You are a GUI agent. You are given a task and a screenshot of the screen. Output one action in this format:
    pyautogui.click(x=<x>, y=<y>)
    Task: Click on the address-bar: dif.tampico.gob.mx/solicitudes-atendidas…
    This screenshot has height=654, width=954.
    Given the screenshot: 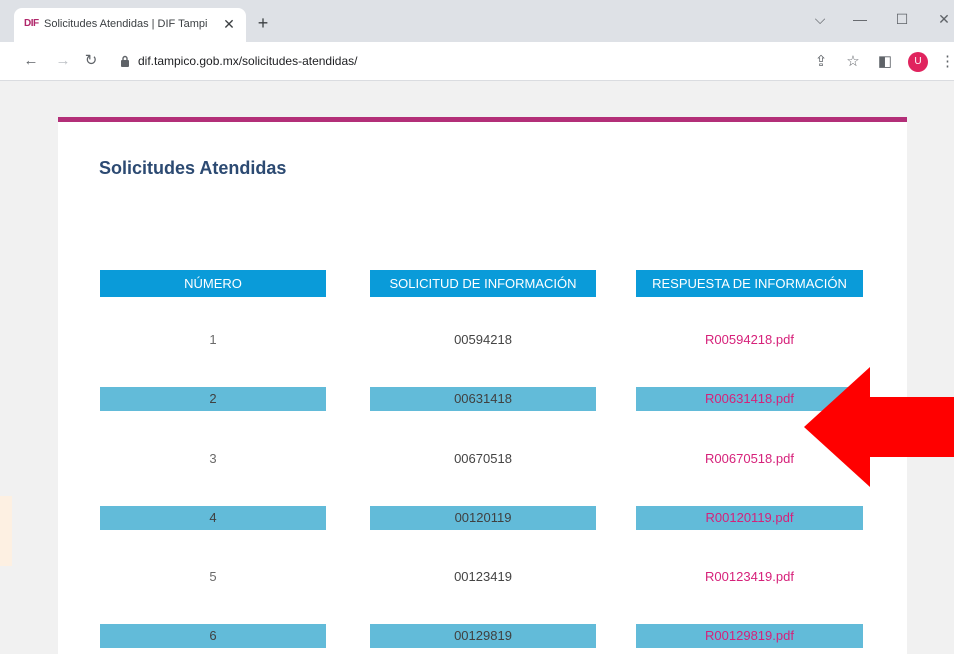 What is the action you would take?
    pyautogui.click(x=458, y=61)
    